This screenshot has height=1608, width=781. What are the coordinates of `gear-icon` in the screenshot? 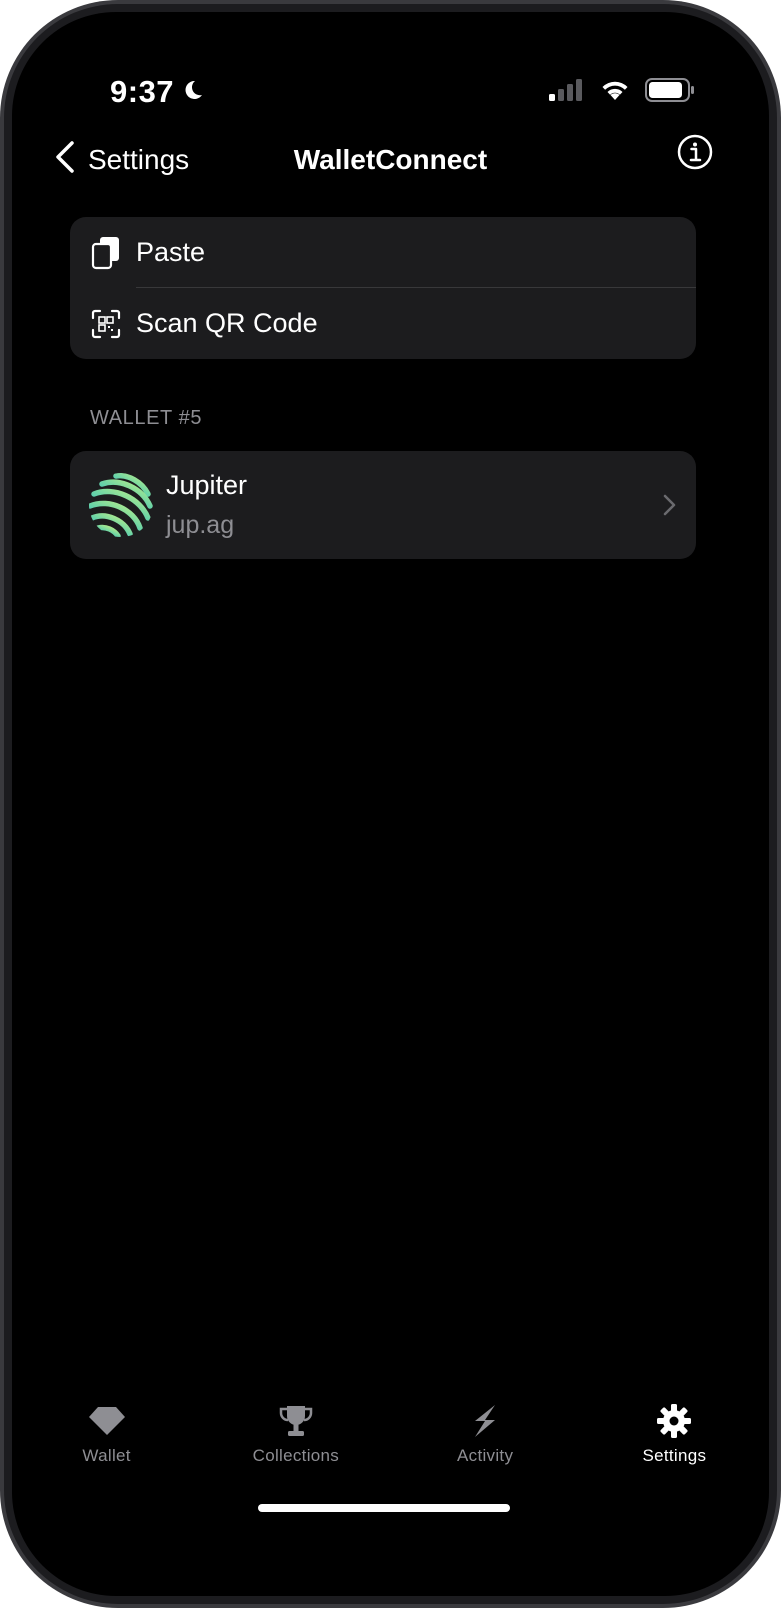 It's located at (674, 1421).